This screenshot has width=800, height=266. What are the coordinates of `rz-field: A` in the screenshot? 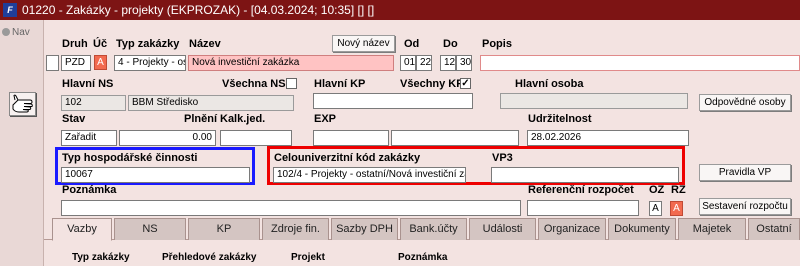 It's located at (676, 208).